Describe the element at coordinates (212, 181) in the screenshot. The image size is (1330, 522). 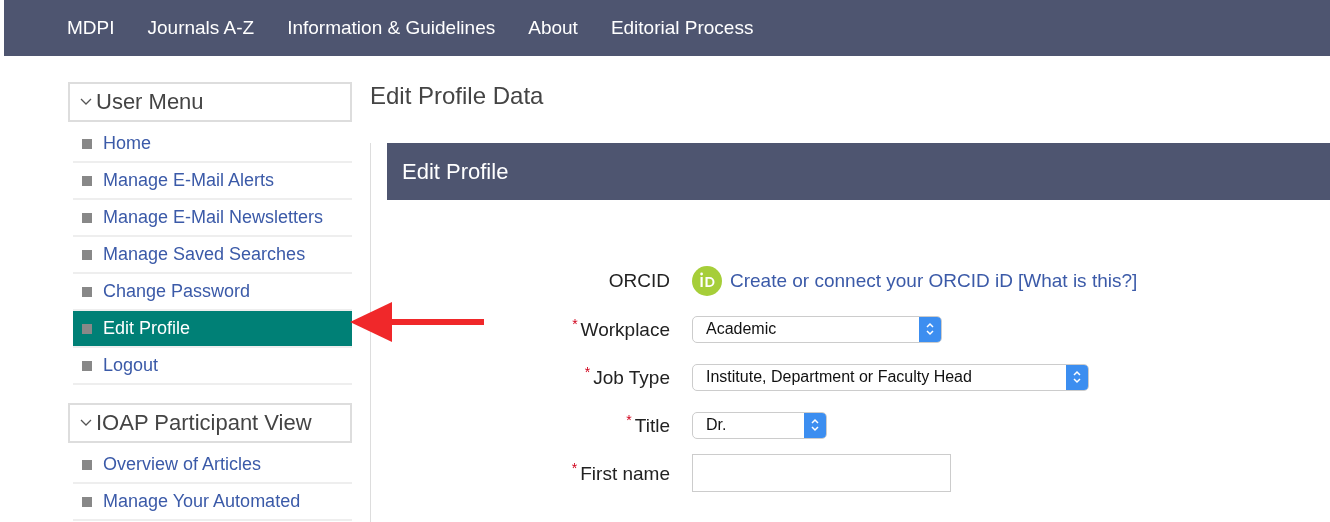
I see `sidebar-item: Manage E-Mail Alerts` at that location.